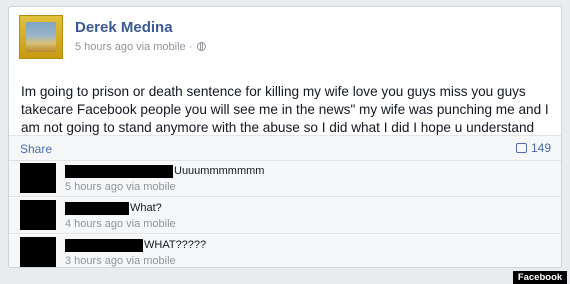 Image resolution: width=570 pixels, height=284 pixels. Describe the element at coordinates (120, 261) in the screenshot. I see `comment-timestamp: 3 hours ago via mobile` at that location.